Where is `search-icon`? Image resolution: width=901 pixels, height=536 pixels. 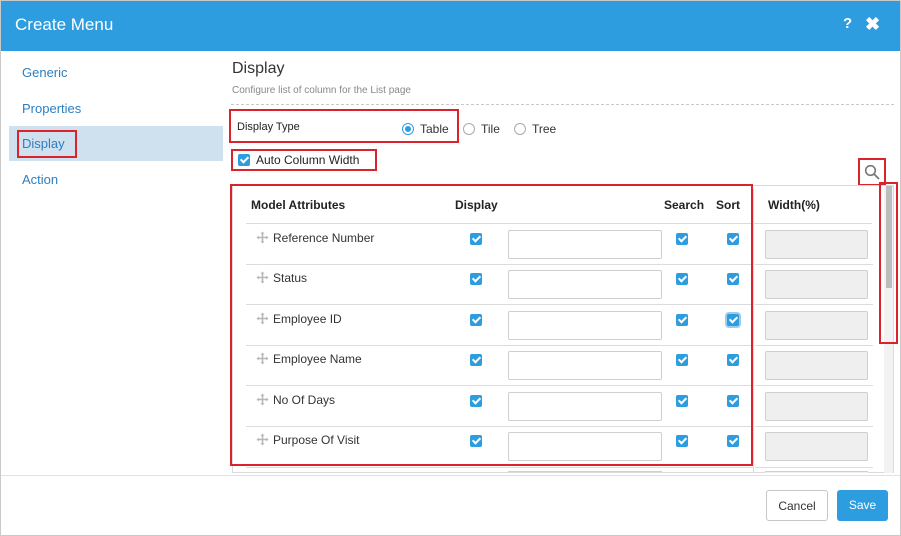
search-icon is located at coordinates (872, 172).